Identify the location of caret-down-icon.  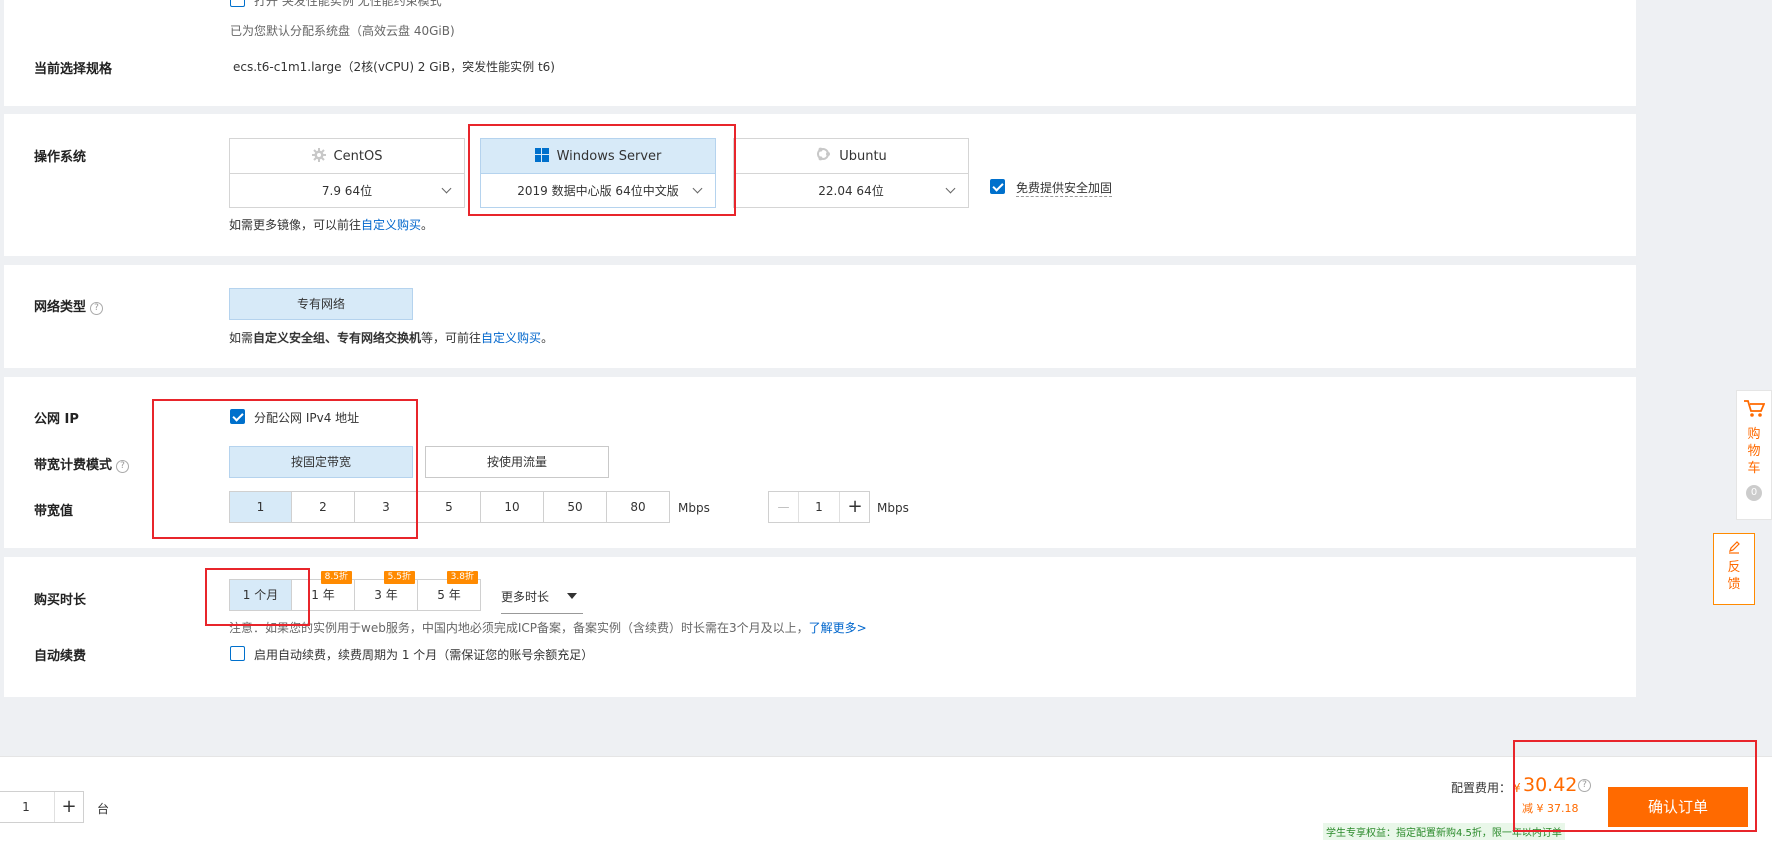
(572, 596).